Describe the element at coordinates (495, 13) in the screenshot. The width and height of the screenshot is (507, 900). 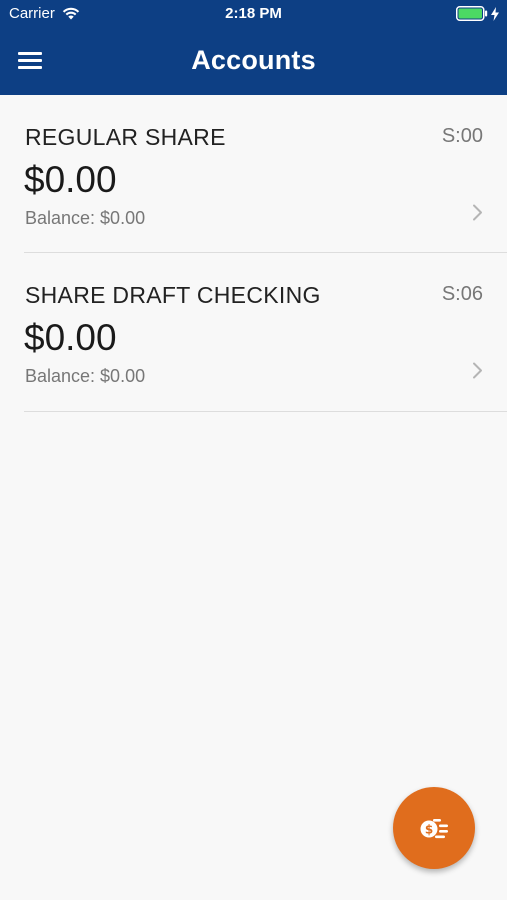
I see `charging-bolt-icon` at that location.